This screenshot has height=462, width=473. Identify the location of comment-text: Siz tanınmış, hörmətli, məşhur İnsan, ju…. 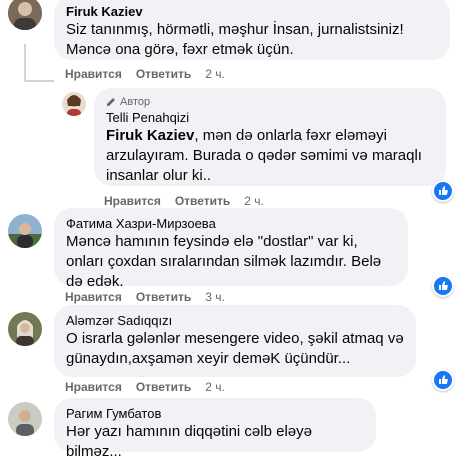
(235, 39).